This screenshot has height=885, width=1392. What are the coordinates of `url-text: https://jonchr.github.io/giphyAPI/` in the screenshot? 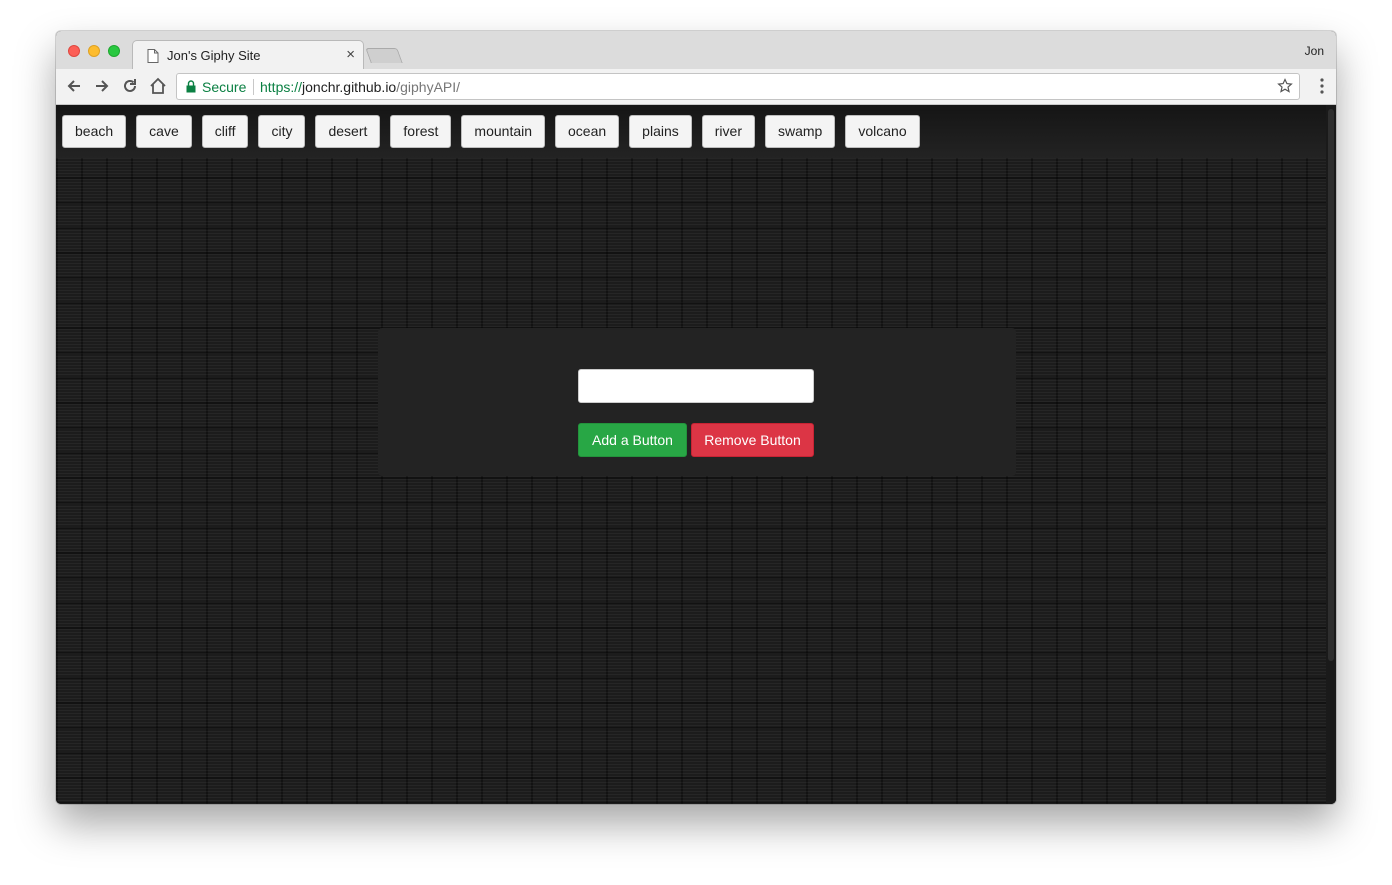 It's located at (360, 87).